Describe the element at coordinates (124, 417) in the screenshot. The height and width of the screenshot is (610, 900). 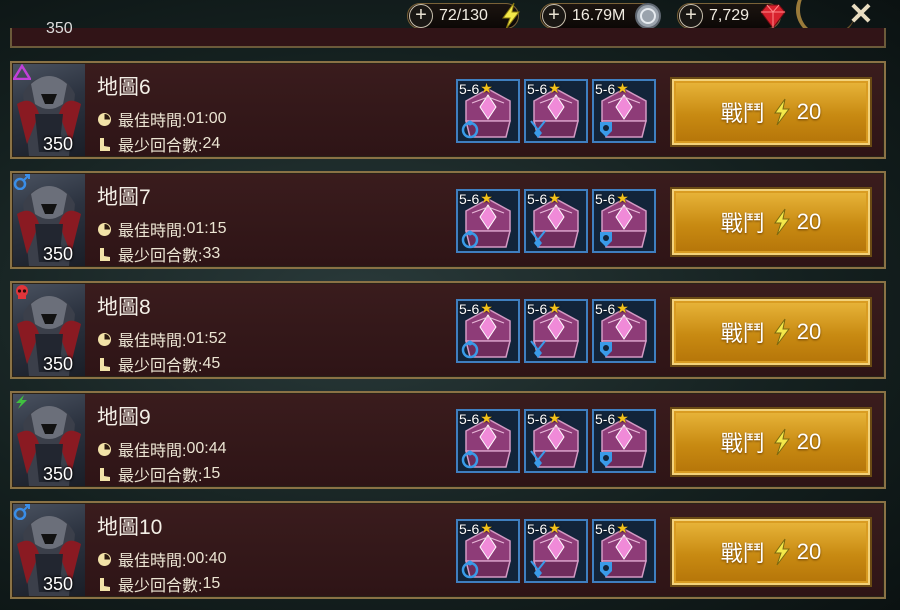
I see `map-title: 地圖9` at that location.